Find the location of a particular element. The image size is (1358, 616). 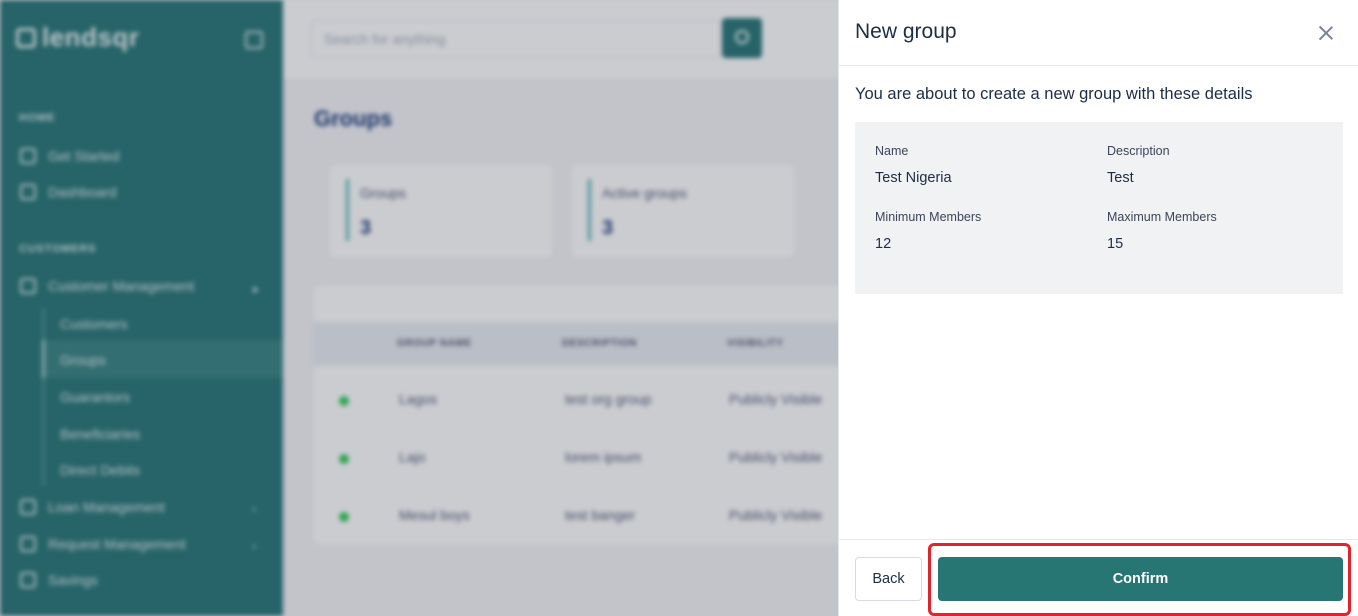

maximum-members-value: 15 is located at coordinates (1115, 244).